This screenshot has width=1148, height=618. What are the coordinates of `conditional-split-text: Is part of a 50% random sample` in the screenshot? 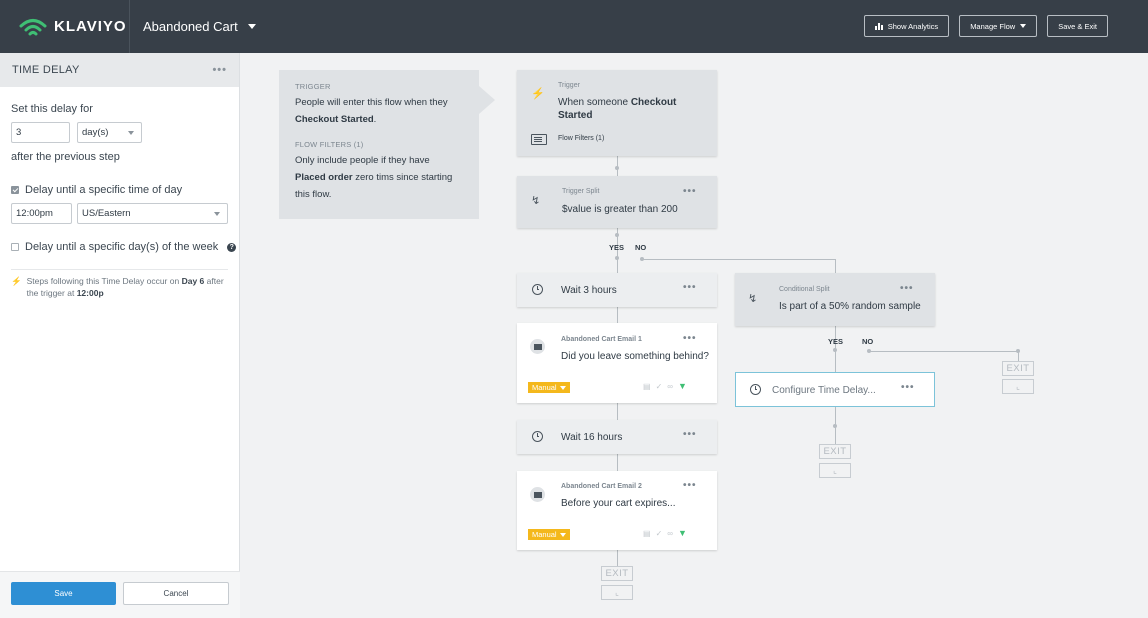 It's located at (850, 306).